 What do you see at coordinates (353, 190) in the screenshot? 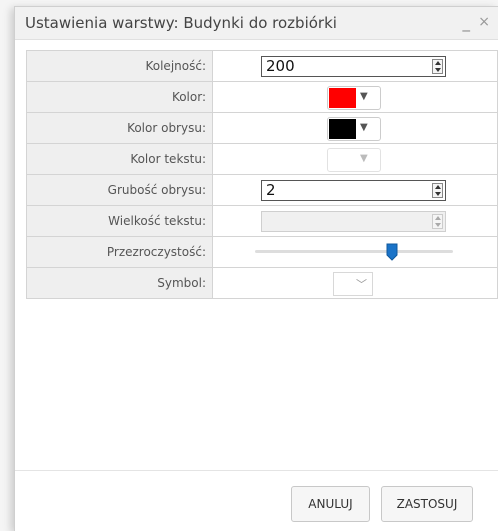
I see `outline-width-spinner: 2` at bounding box center [353, 190].